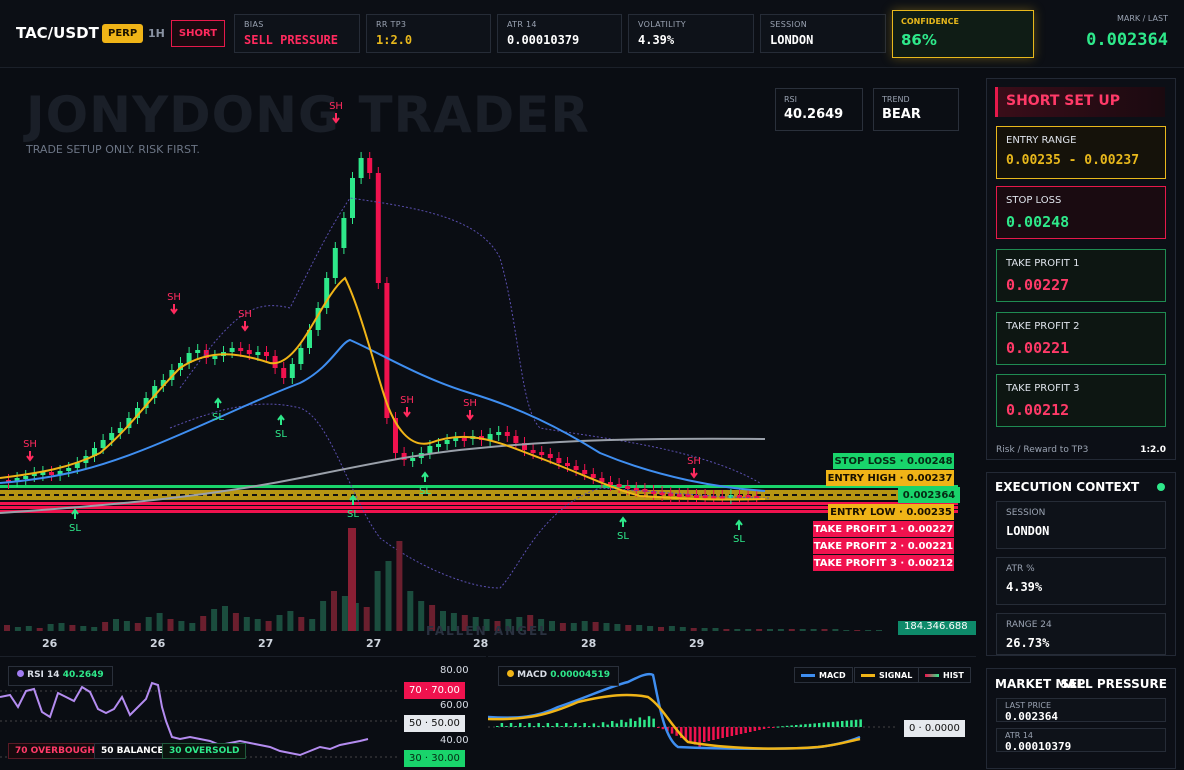  I want to click on rsi-axis-60: 60.00, so click(454, 705).